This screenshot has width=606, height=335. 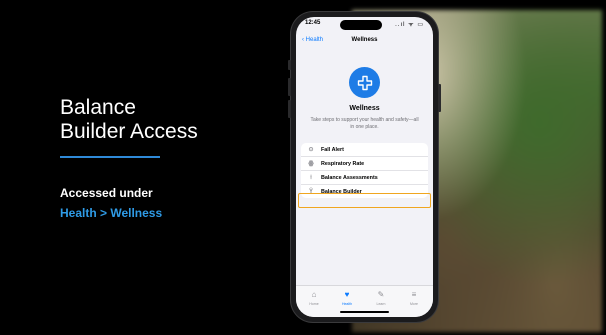 What do you see at coordinates (110, 157) in the screenshot?
I see `title-underline` at bounding box center [110, 157].